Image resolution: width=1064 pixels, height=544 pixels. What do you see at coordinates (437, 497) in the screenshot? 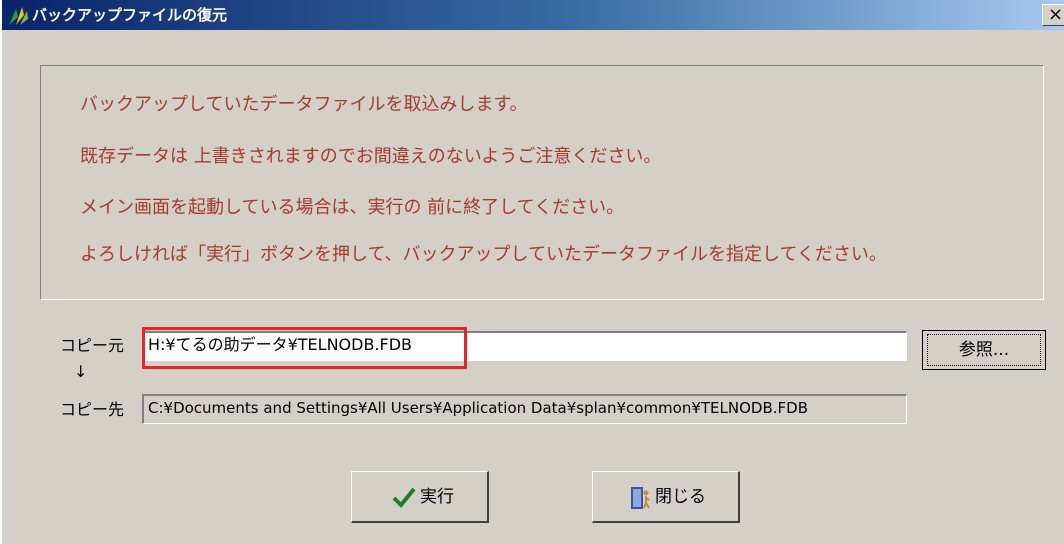
I see `run-button-label: 実行` at bounding box center [437, 497].